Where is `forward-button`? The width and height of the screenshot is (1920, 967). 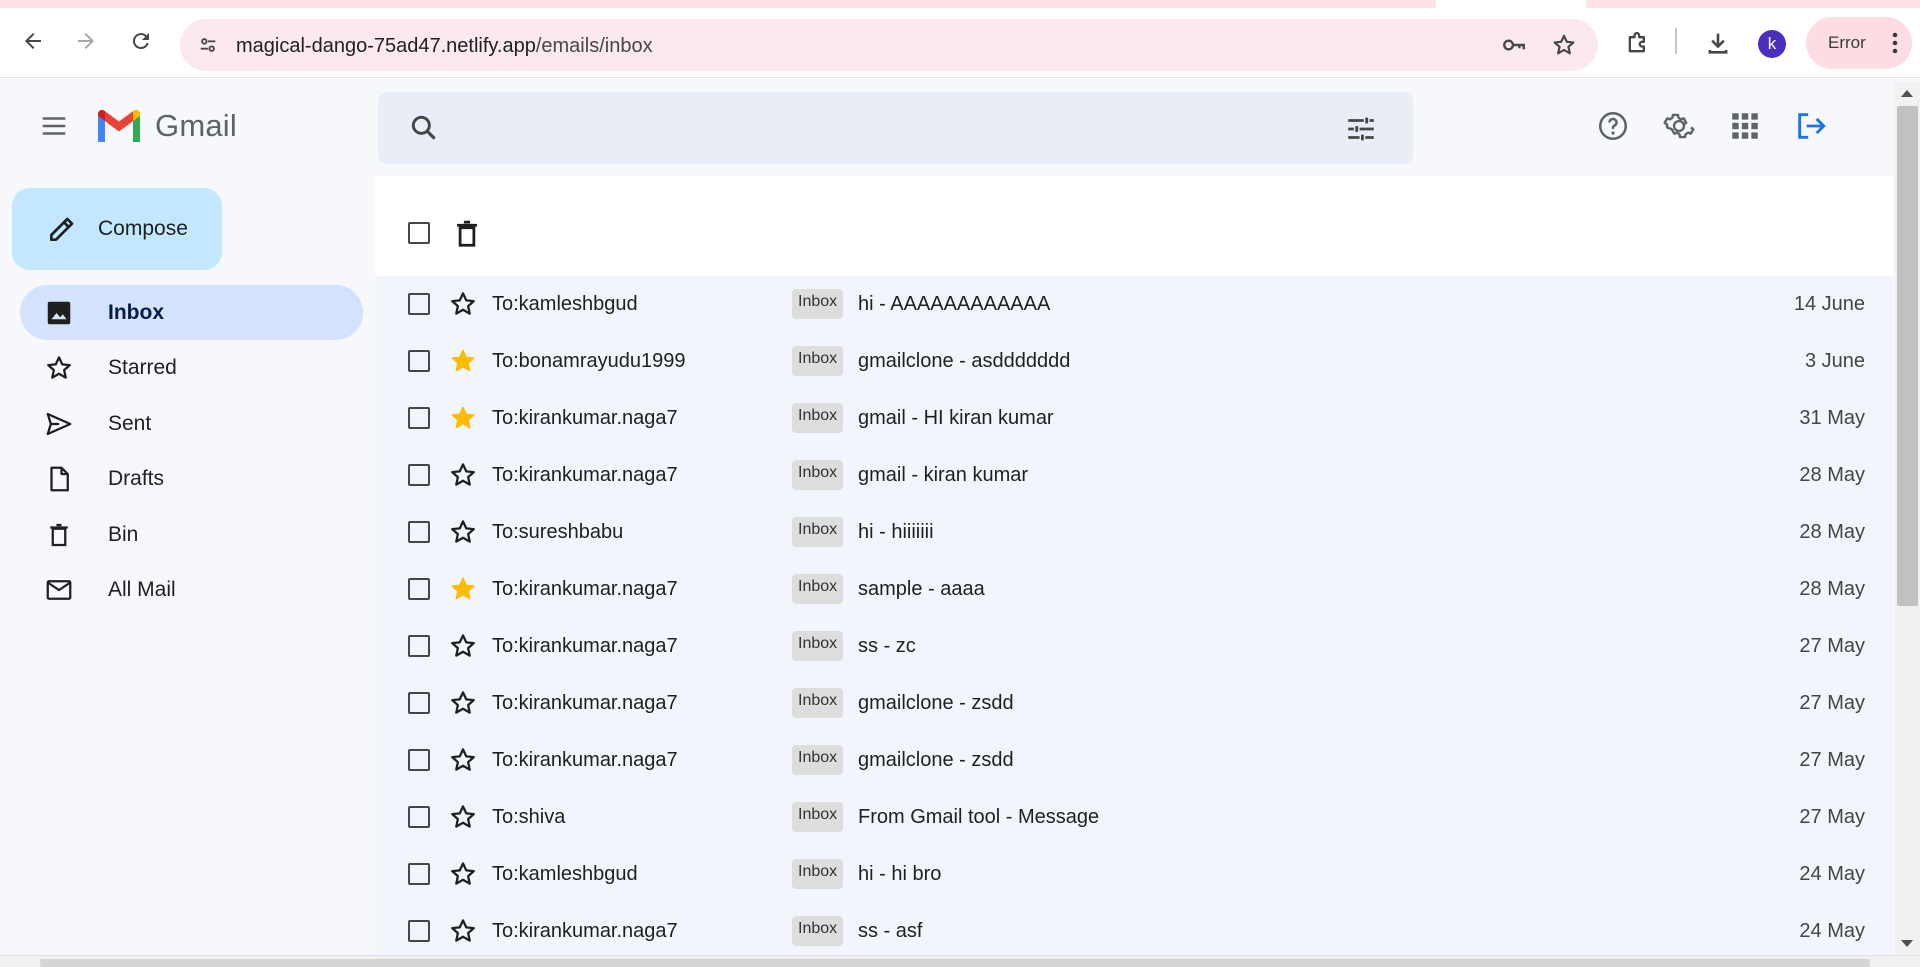 forward-button is located at coordinates (86, 41).